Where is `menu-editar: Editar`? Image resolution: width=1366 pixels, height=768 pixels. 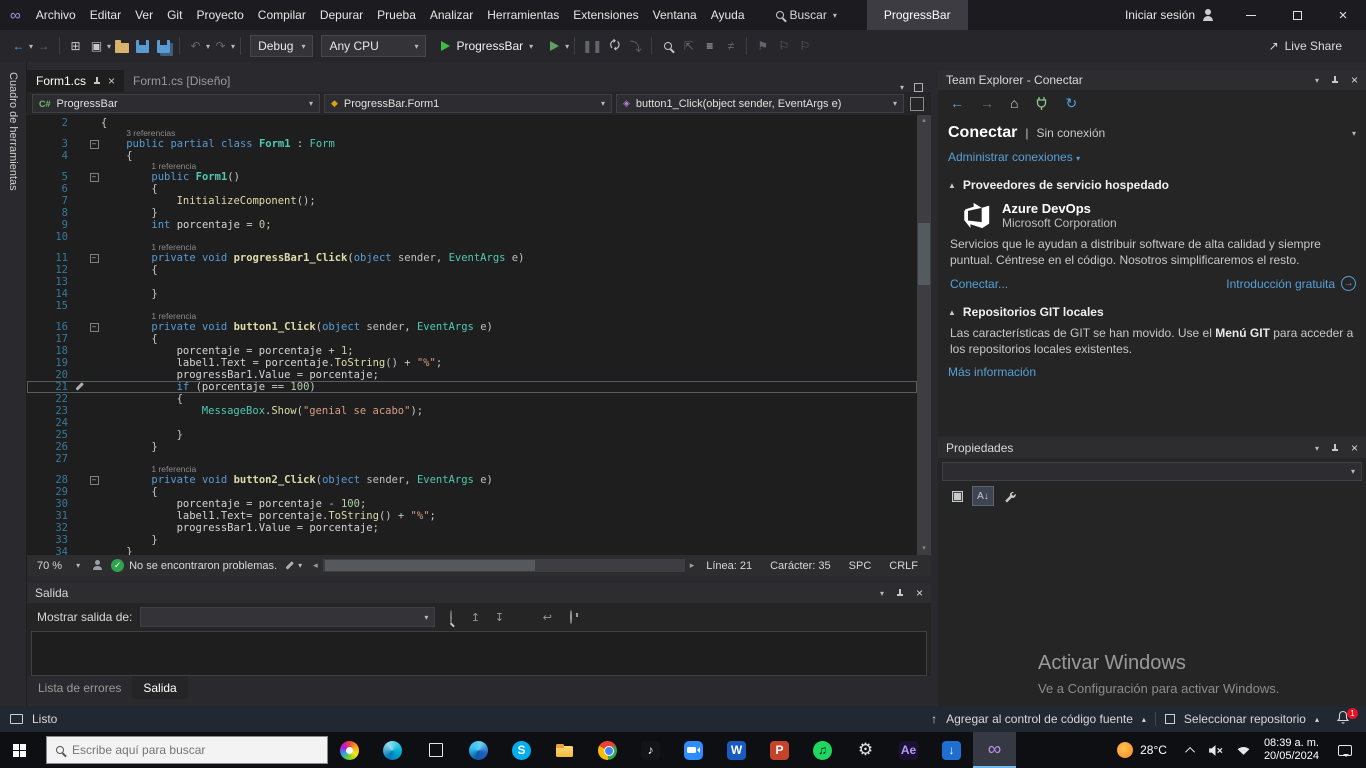
menu-editar: Editar is located at coordinates (105, 15).